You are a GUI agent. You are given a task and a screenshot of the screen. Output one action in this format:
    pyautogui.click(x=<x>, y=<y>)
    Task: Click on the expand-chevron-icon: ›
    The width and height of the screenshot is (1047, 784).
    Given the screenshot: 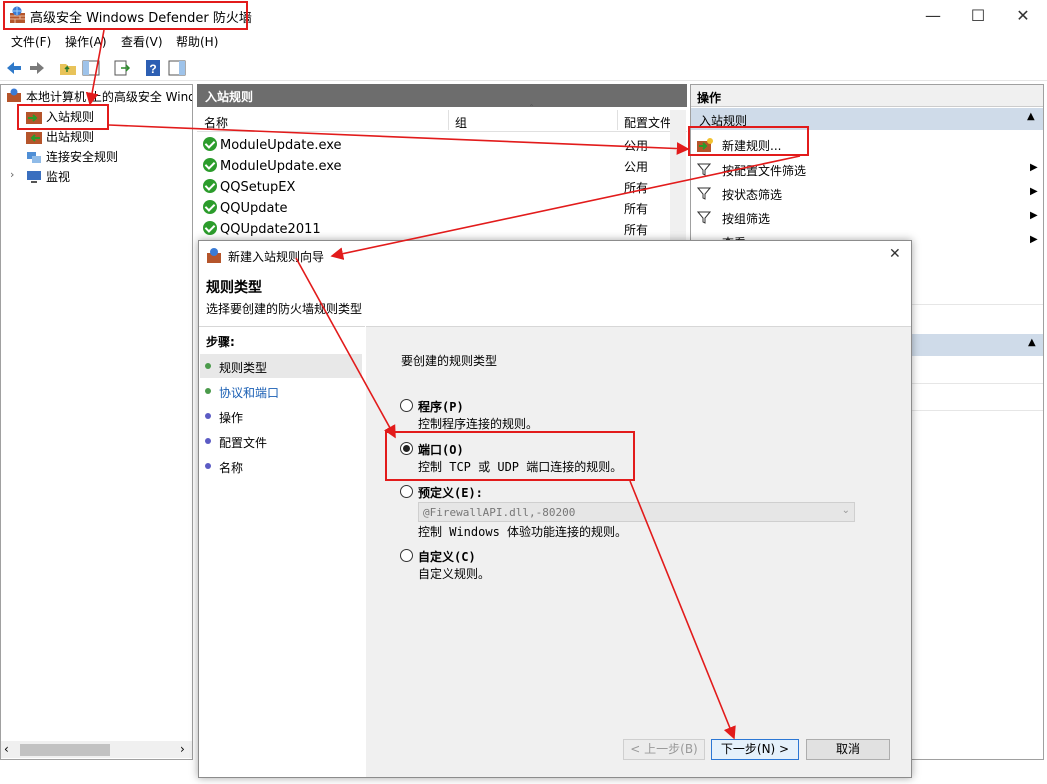 What is the action you would take?
    pyautogui.click(x=12, y=174)
    